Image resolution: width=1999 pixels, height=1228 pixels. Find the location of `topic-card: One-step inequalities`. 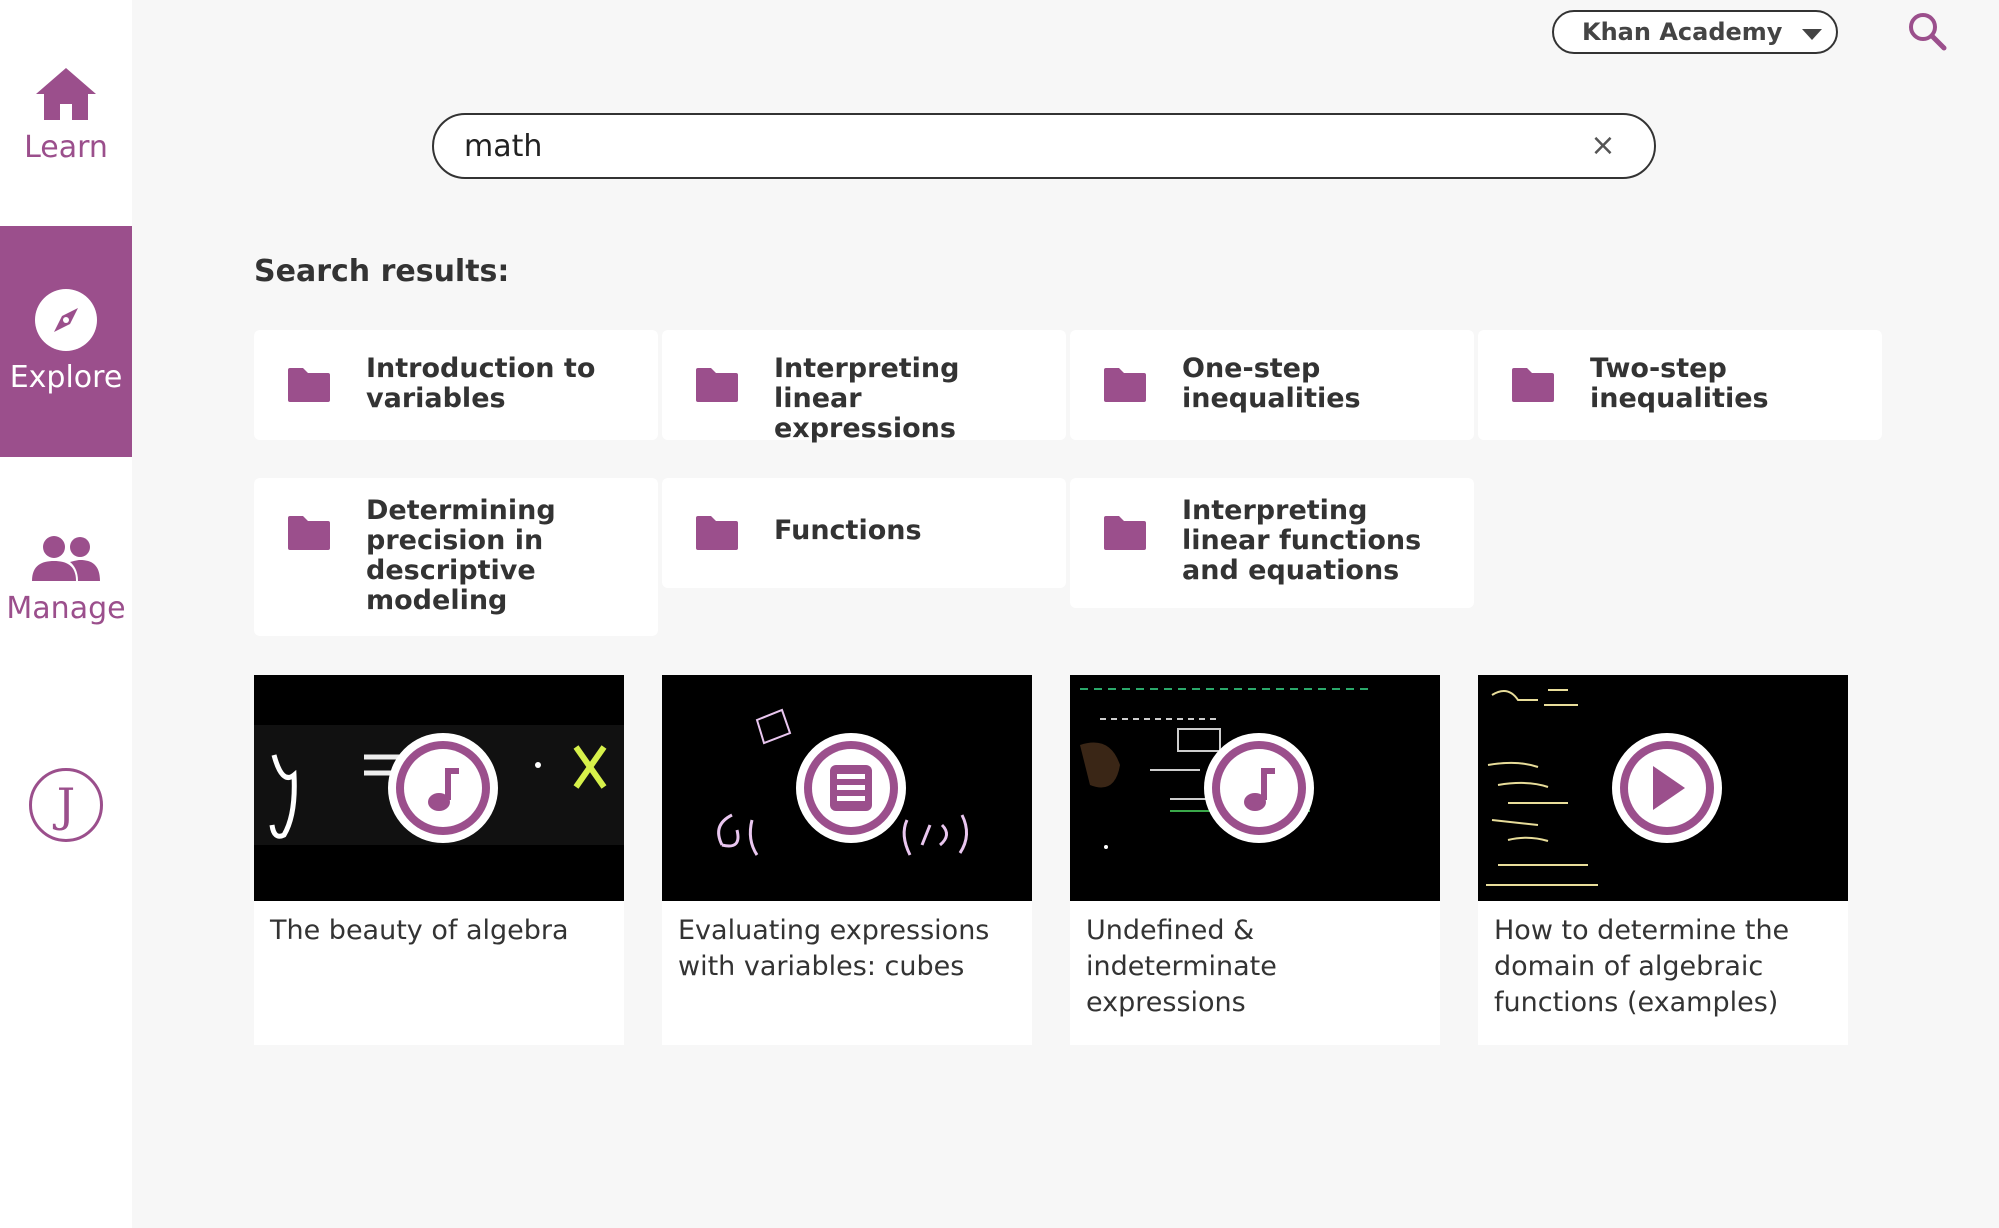

topic-card: One-step inequalities is located at coordinates (1272, 385).